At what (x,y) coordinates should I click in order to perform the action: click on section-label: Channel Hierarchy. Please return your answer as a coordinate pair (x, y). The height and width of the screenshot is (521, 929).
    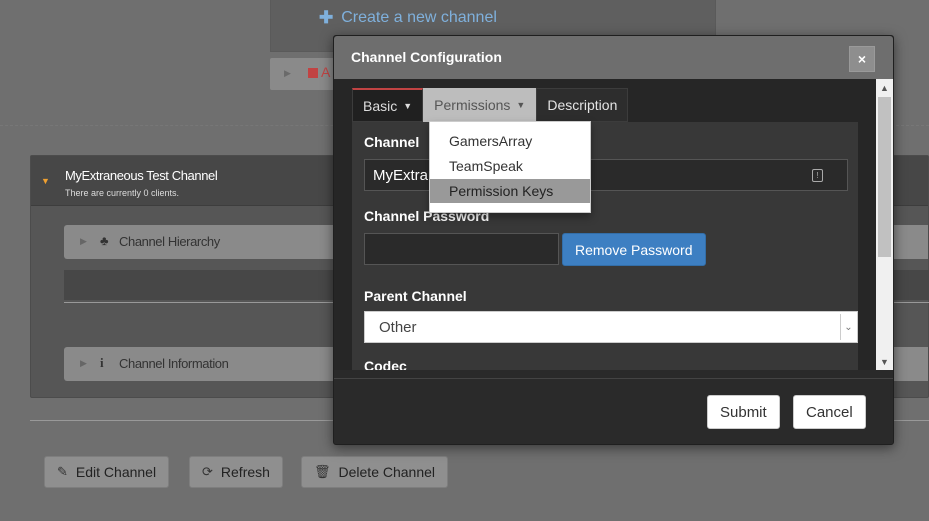
    Looking at the image, I should click on (169, 241).